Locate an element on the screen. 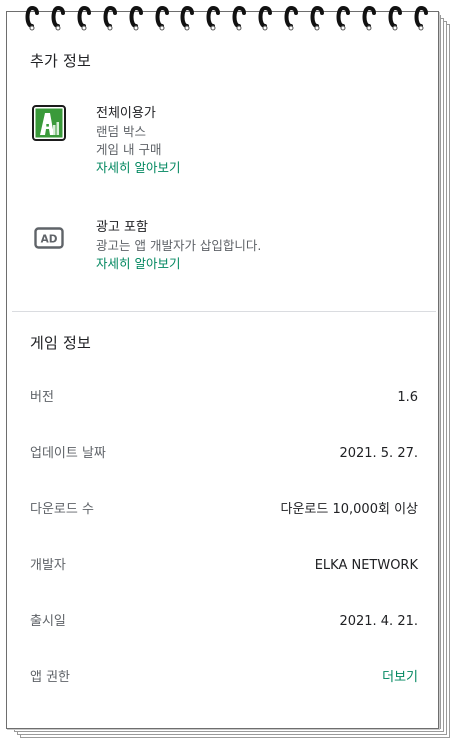  rating-line-random-box: 랜덤 박스 is located at coordinates (121, 131).